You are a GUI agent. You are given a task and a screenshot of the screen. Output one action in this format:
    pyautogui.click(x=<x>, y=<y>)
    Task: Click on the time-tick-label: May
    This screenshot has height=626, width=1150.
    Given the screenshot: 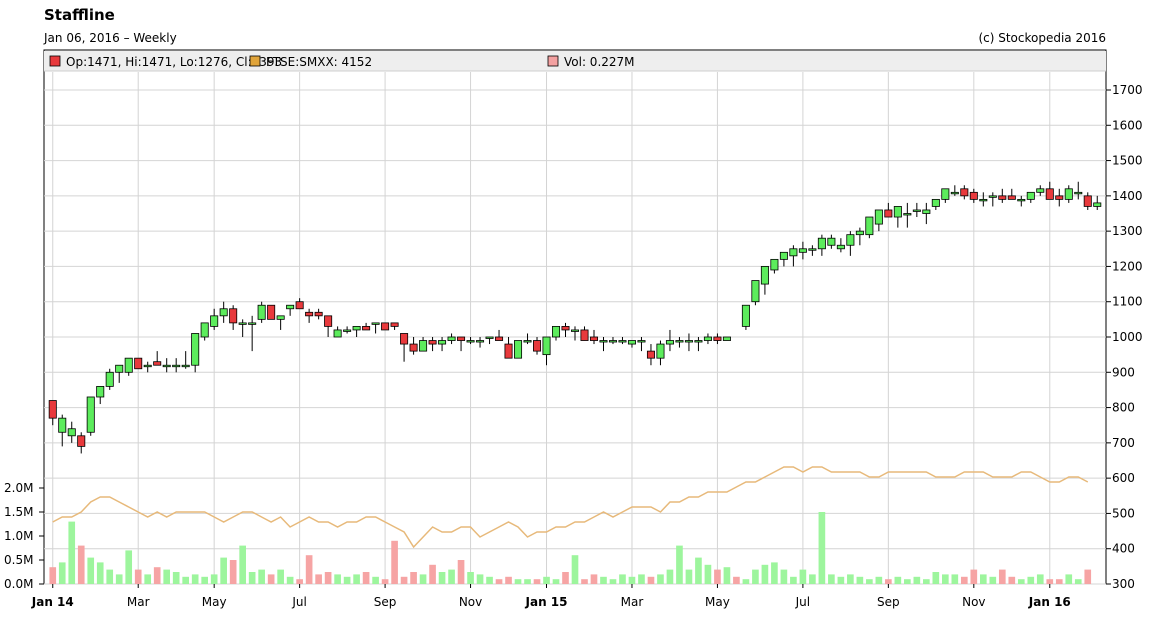 What is the action you would take?
    pyautogui.click(x=214, y=602)
    